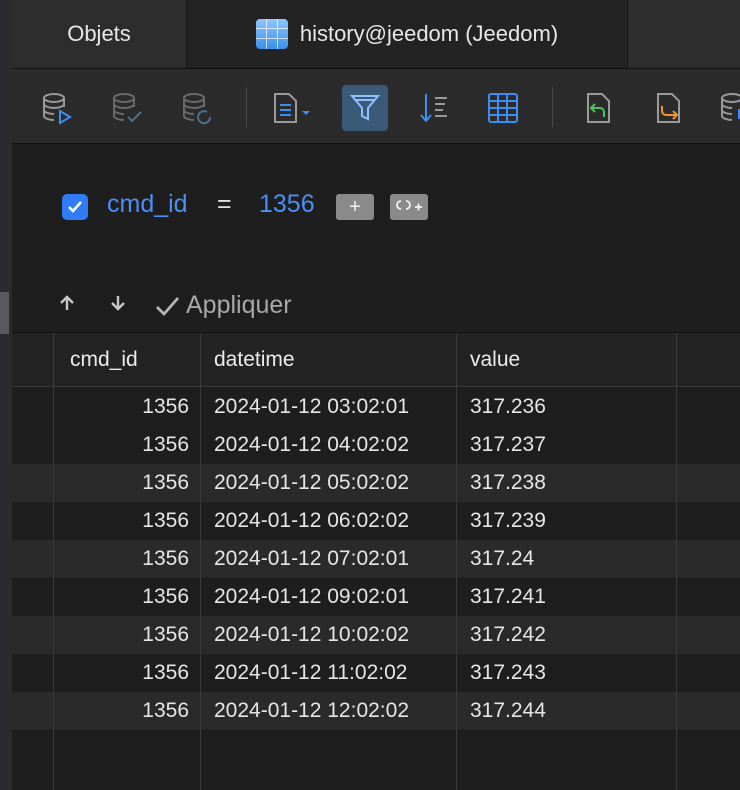 This screenshot has width=740, height=790. I want to click on database-partial-icon, so click(726, 108).